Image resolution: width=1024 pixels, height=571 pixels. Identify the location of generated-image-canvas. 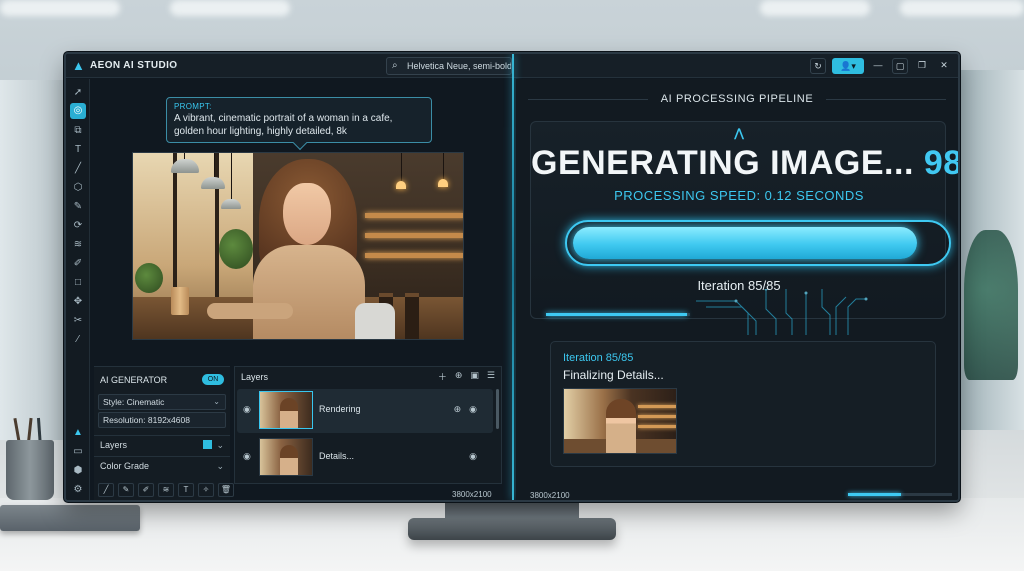
(298, 246).